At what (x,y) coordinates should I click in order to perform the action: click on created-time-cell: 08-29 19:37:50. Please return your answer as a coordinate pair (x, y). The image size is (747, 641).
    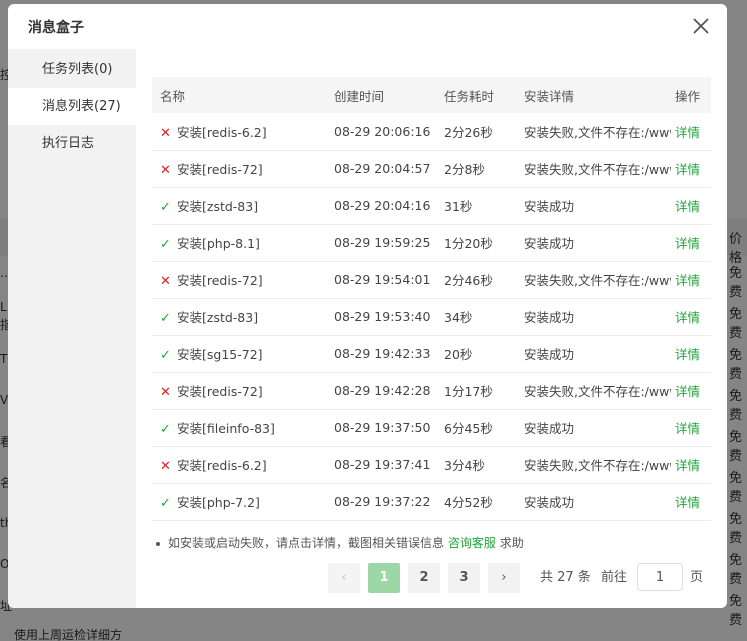
    Looking at the image, I should click on (381, 428).